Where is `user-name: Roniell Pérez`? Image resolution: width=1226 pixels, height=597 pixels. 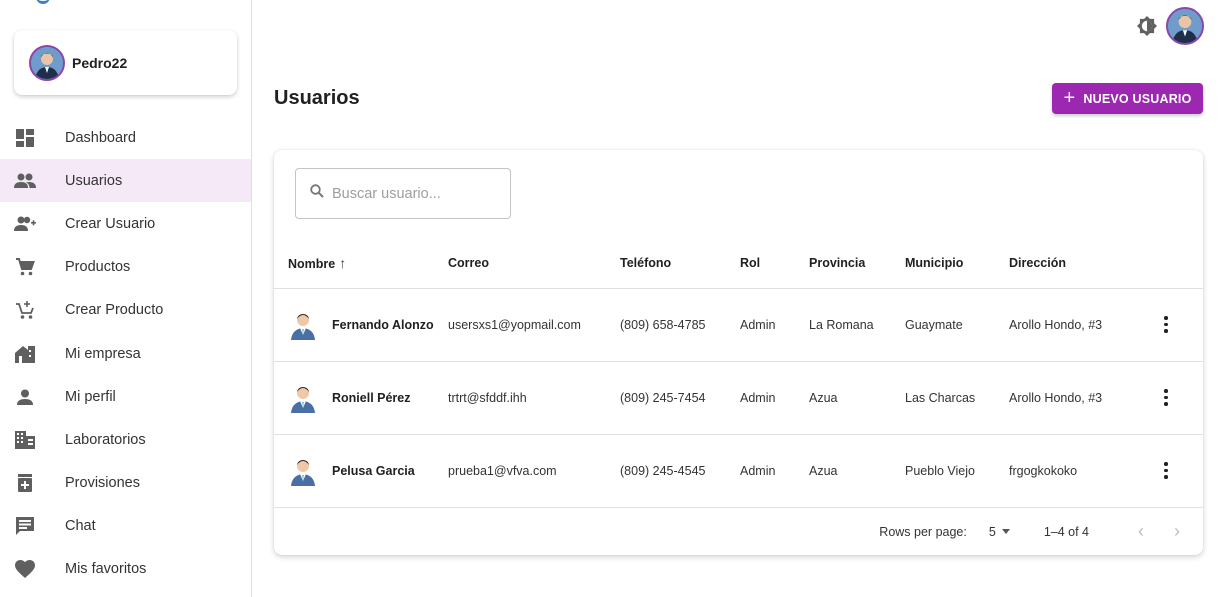
user-name: Roniell Pérez is located at coordinates (371, 397).